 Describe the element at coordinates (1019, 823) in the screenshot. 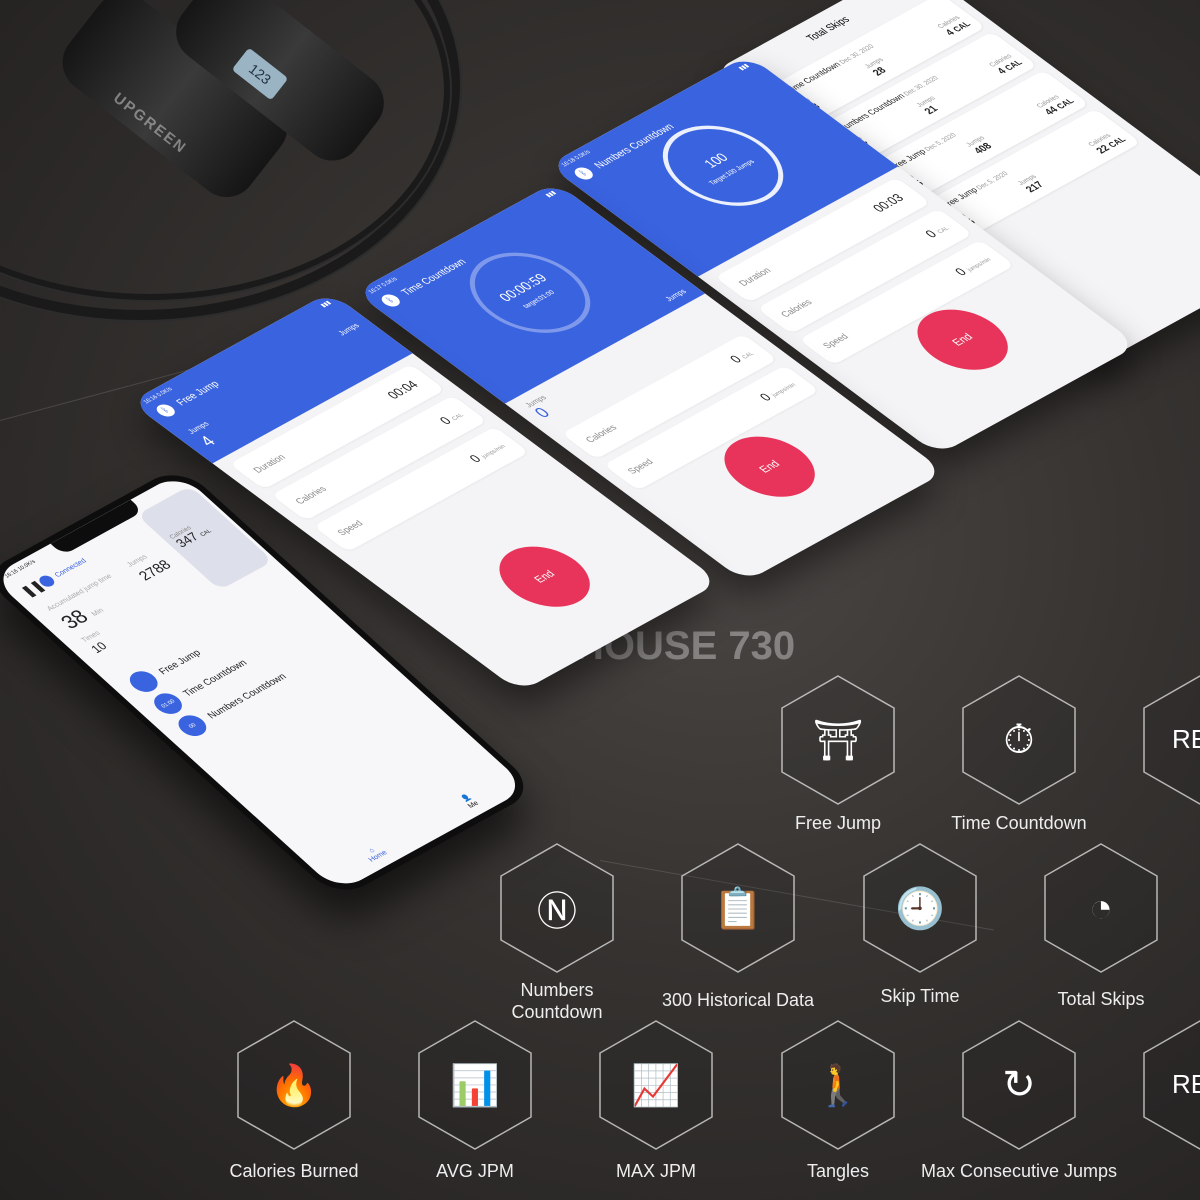

I see `feature-label: Time Countdown` at that location.